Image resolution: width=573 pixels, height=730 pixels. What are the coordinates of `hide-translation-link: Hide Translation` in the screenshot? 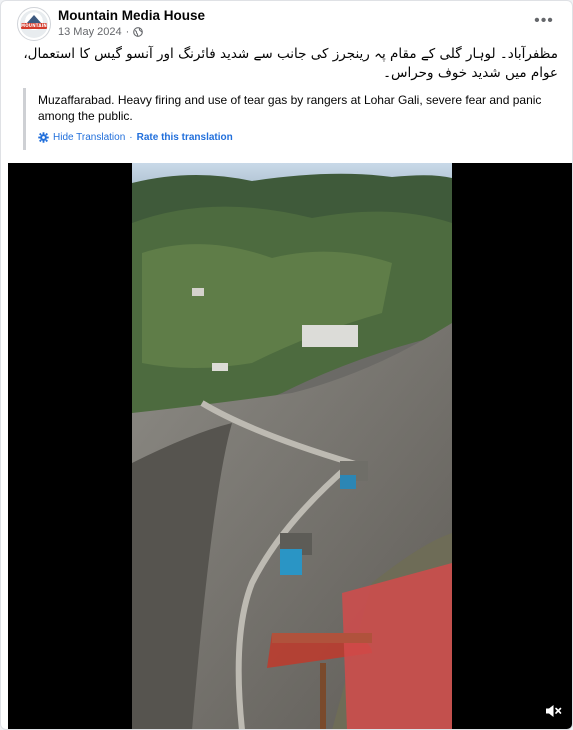 It's located at (89, 137).